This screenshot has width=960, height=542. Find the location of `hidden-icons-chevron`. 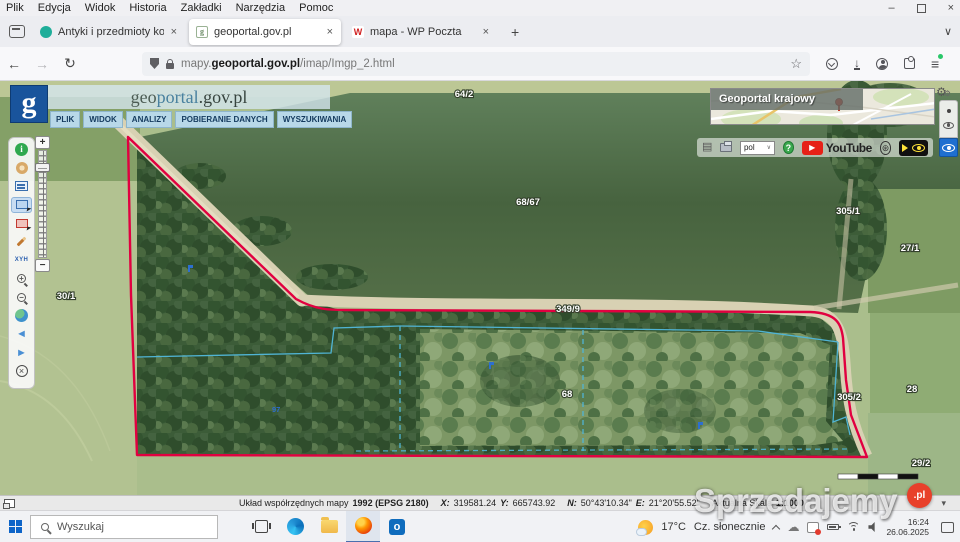

hidden-icons-chevron is located at coordinates (776, 528).